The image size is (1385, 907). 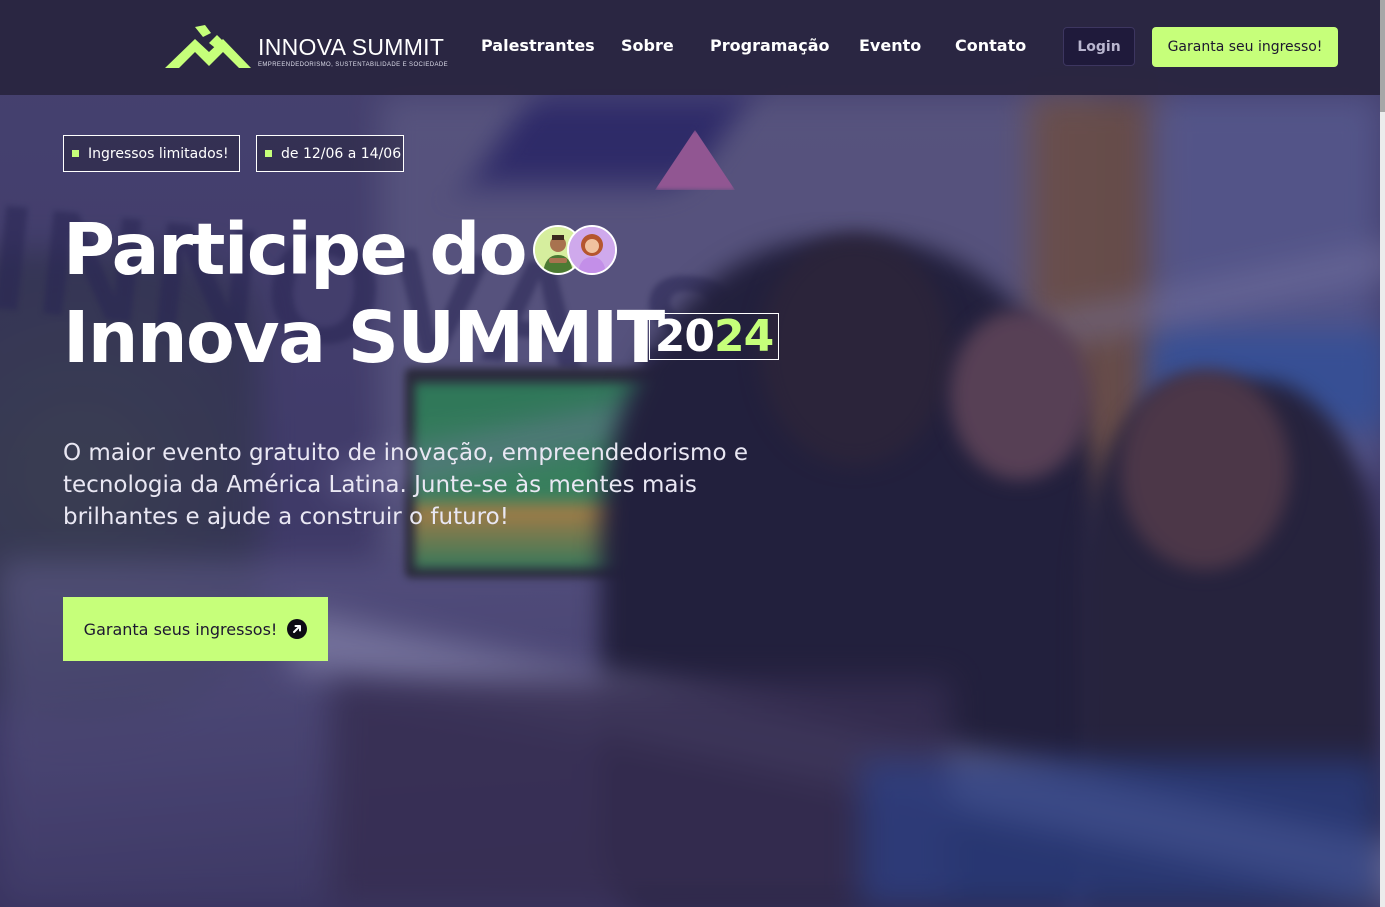 I want to click on header-ticket-button: Garanta seu ingresso!, so click(x=1245, y=47).